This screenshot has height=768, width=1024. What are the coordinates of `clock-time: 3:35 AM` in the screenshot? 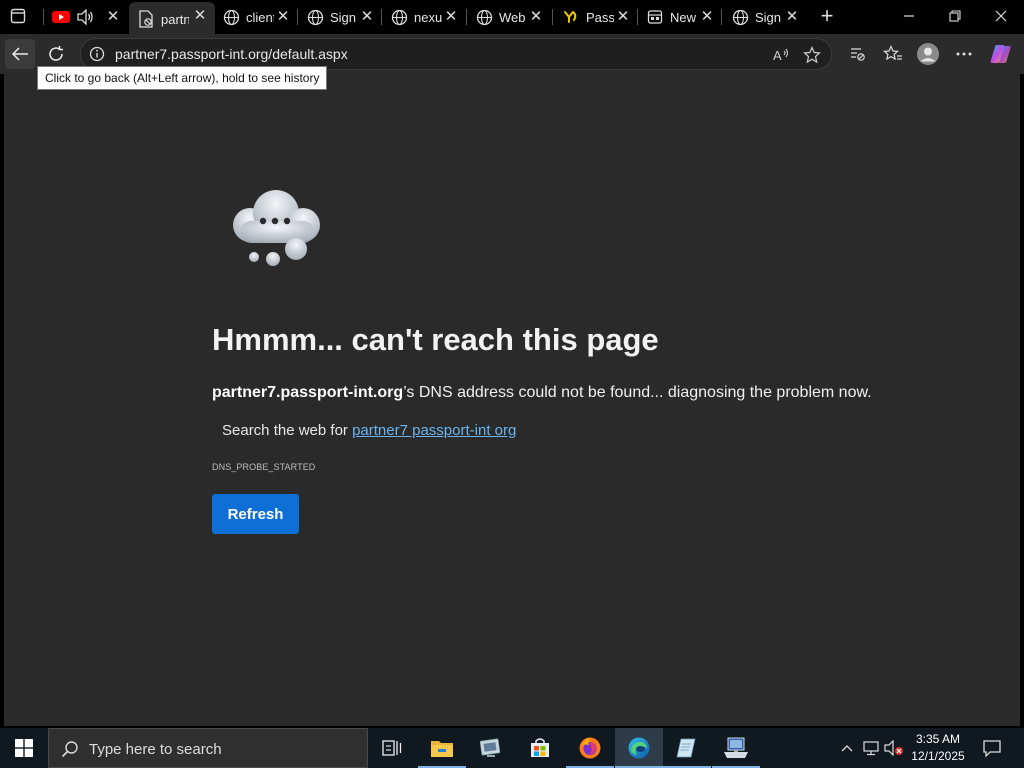 It's located at (938, 739).